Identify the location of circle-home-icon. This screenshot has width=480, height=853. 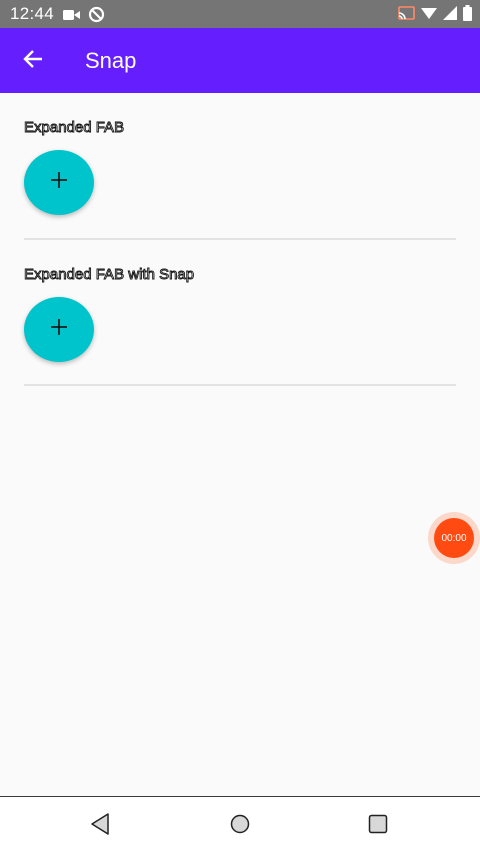
(240, 826).